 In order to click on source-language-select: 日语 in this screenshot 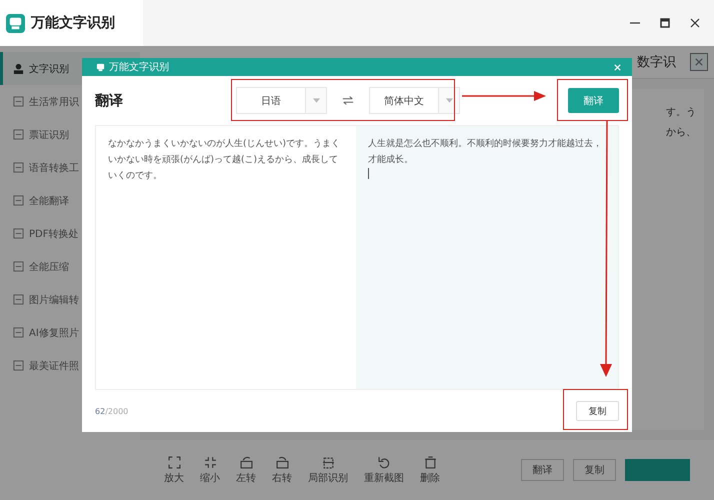, I will do `click(281, 100)`.